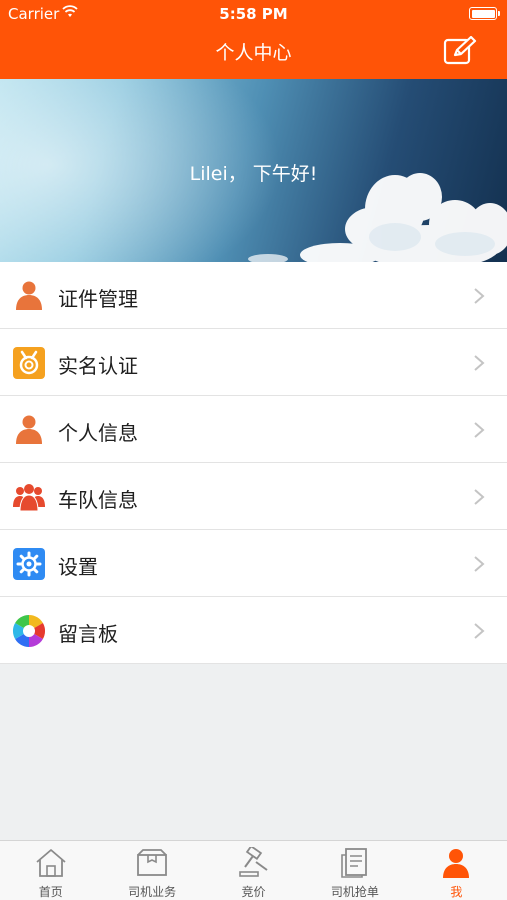  I want to click on tab-home: 首页, so click(50, 870).